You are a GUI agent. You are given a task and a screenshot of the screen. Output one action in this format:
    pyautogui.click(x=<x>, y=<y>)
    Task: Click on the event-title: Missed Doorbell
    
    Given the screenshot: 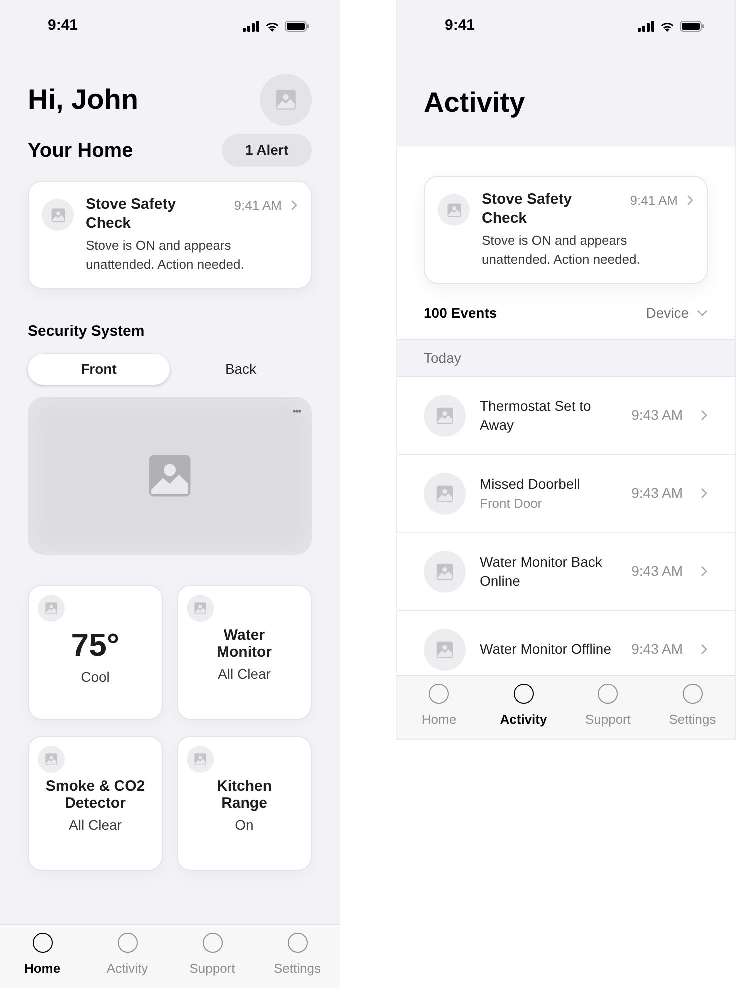 What is the action you would take?
    pyautogui.click(x=531, y=484)
    